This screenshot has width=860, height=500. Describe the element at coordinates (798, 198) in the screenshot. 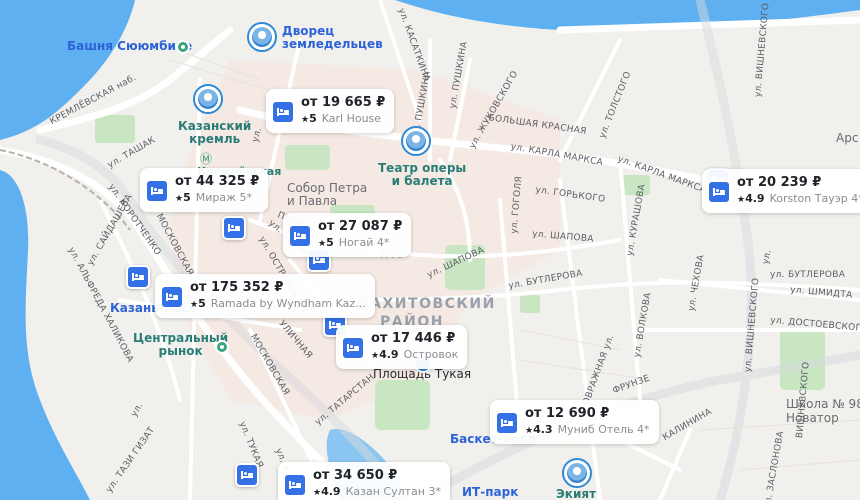

I see `hotel-meta: ★4.9 Korston Тауэр 4*` at that location.